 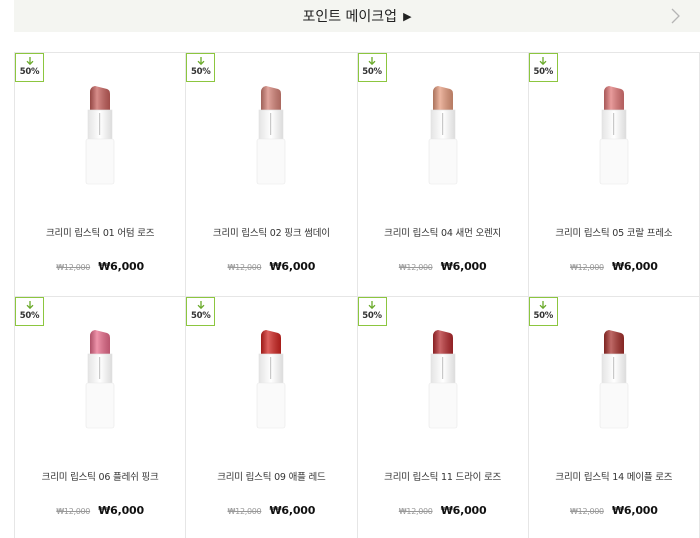 I want to click on product-card: 50% 크리미 립스틱 06 플레쉬 핑크 ₩12,000 ₩6,000, so click(x=101, y=417).